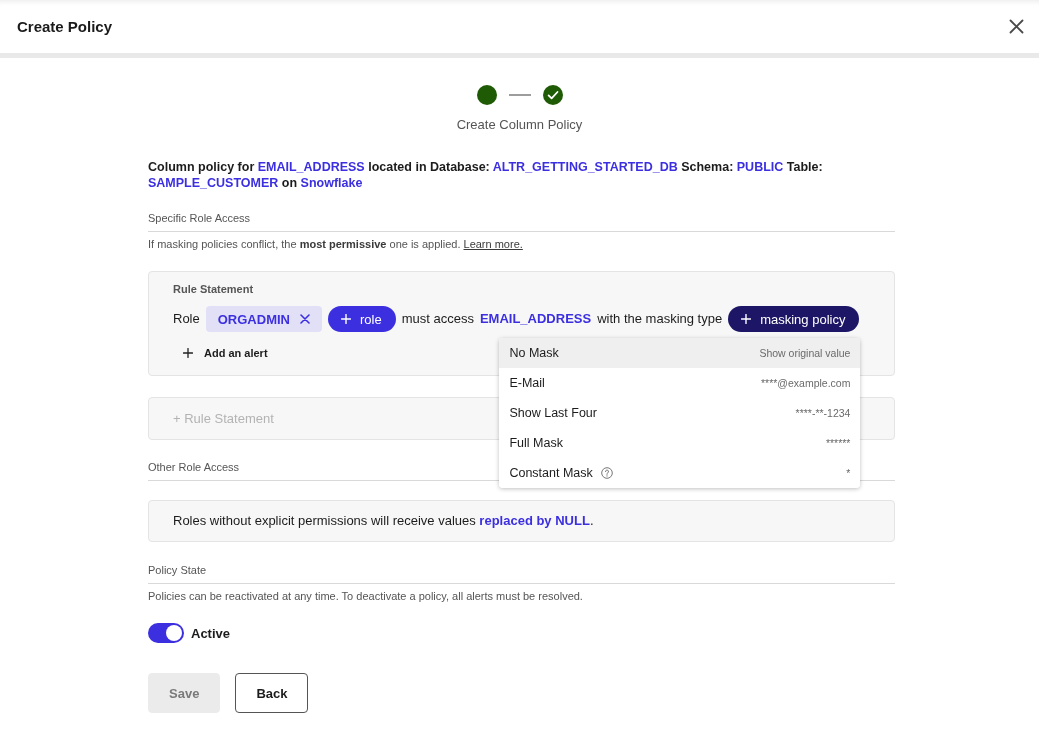 This screenshot has height=744, width=1039. I want to click on learn-more-link: Learn more., so click(493, 244).